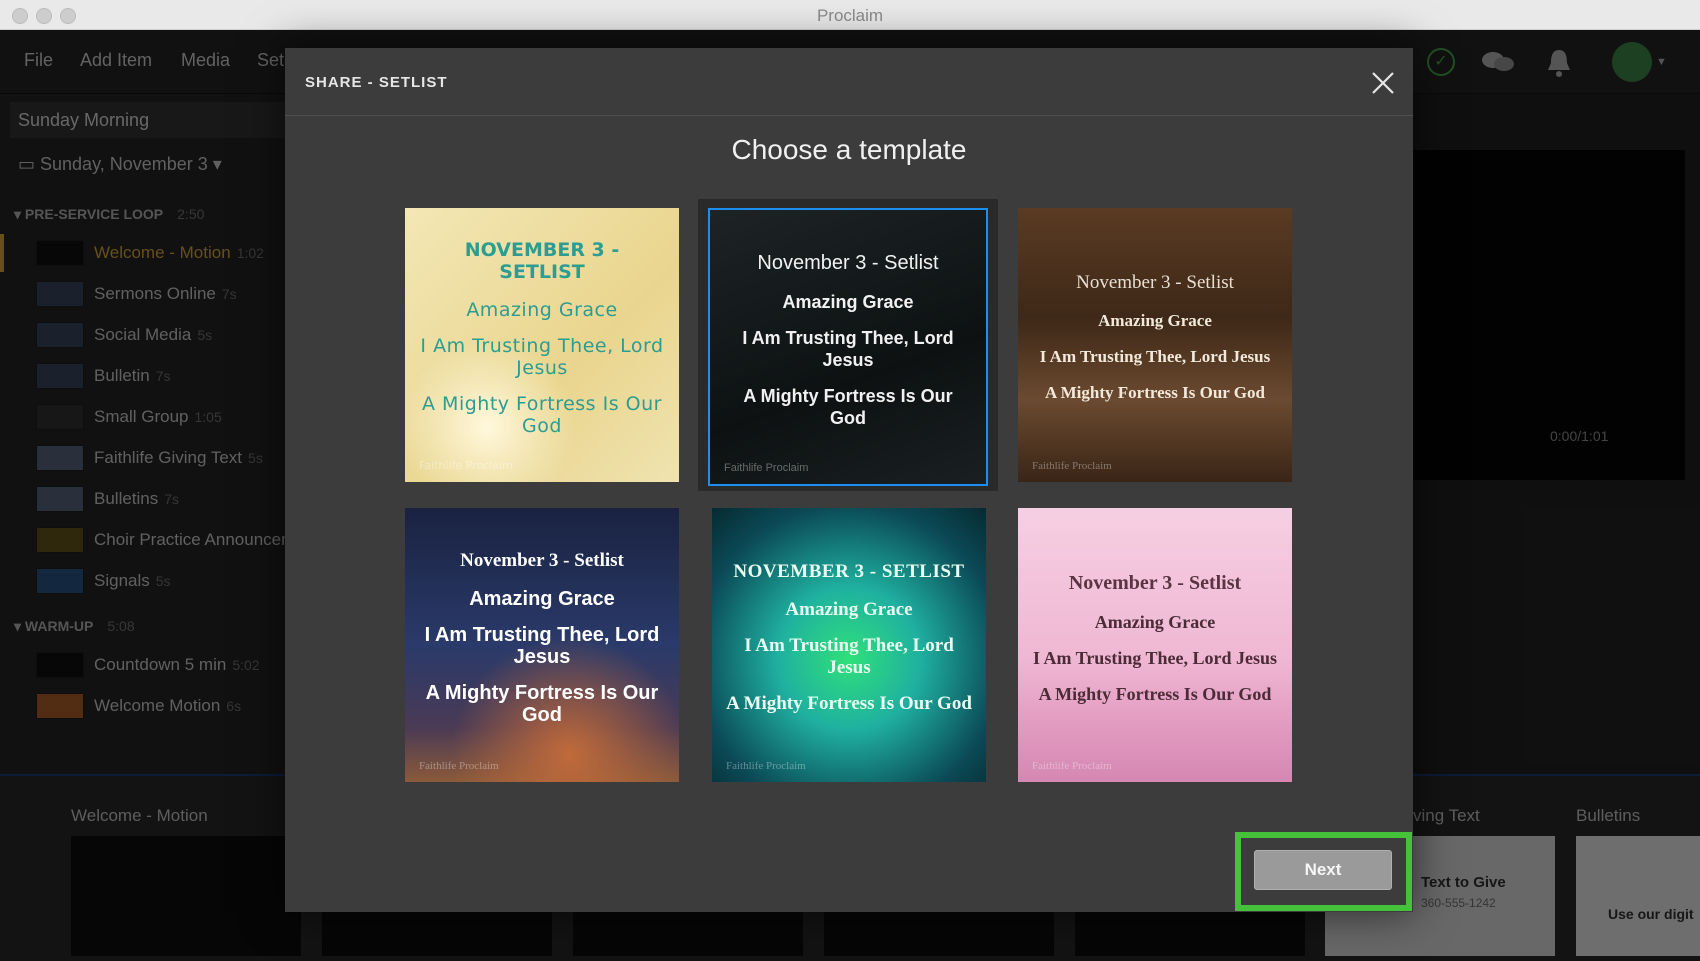 The width and height of the screenshot is (1700, 961). Describe the element at coordinates (208, 417) in the screenshot. I see `item-duration: 1:05` at that location.